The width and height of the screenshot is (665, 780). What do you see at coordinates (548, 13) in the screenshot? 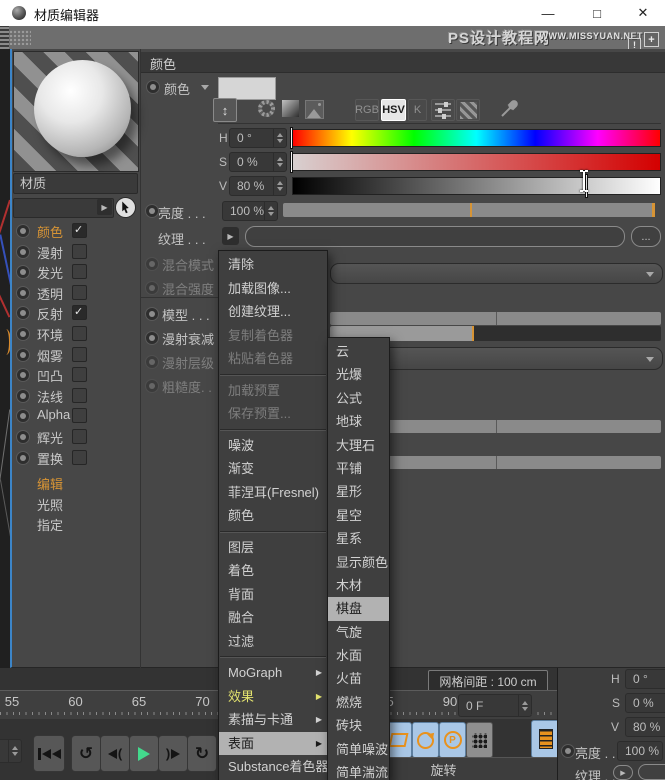
I see `minimize-button: —` at bounding box center [548, 13].